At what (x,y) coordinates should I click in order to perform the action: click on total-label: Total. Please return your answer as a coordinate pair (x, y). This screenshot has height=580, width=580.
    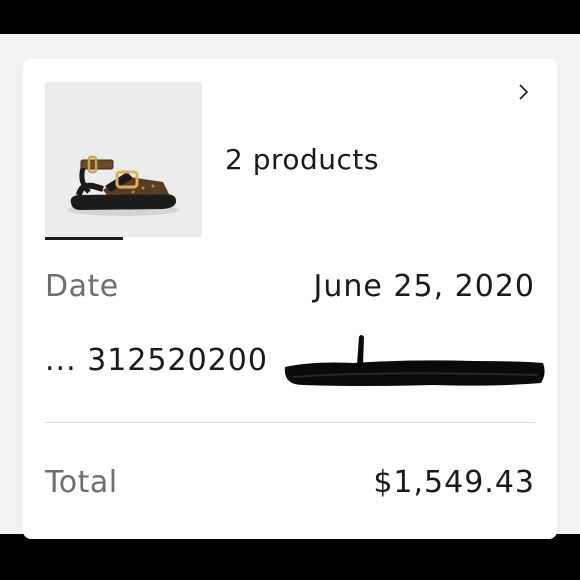
    Looking at the image, I should click on (81, 482).